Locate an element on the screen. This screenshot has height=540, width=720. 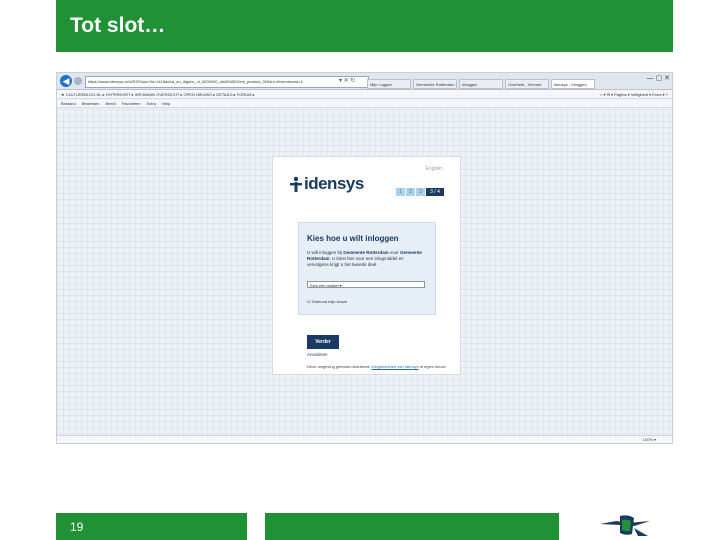
browser-tab: Gemeente Rotterdam - Inloggen is located at coordinates (435, 84).